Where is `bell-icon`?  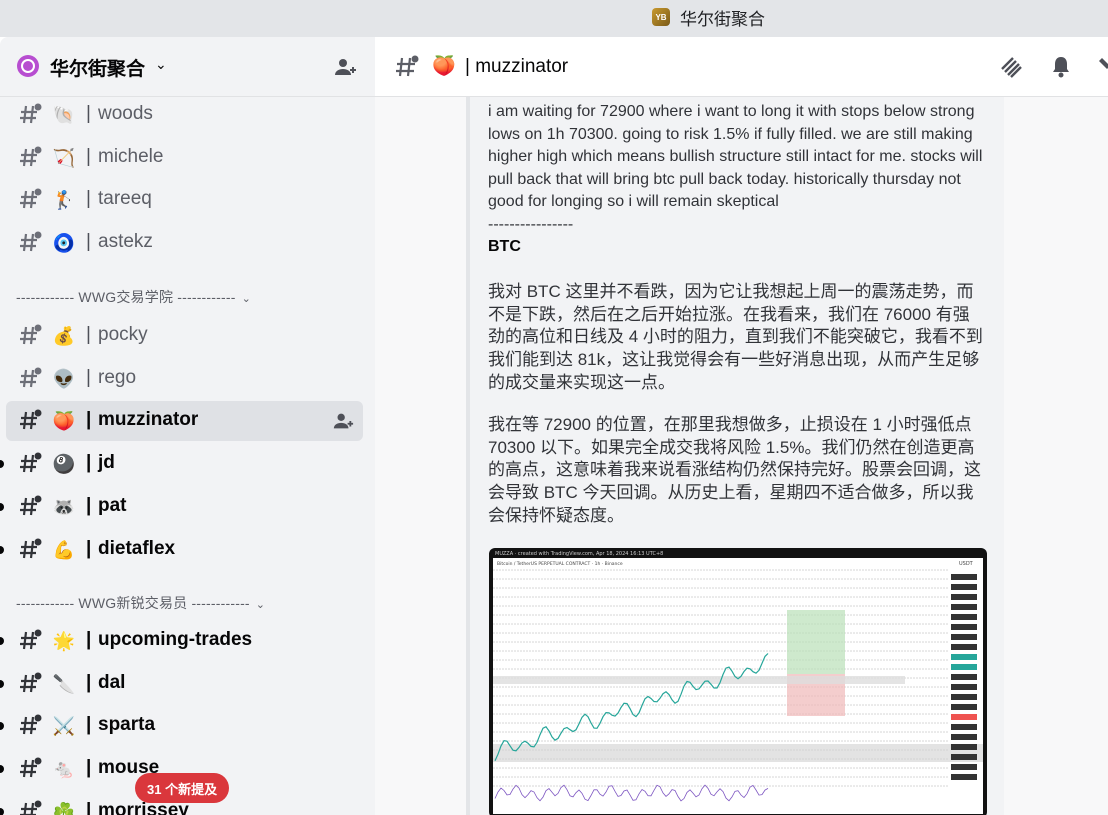
bell-icon is located at coordinates (1061, 67).